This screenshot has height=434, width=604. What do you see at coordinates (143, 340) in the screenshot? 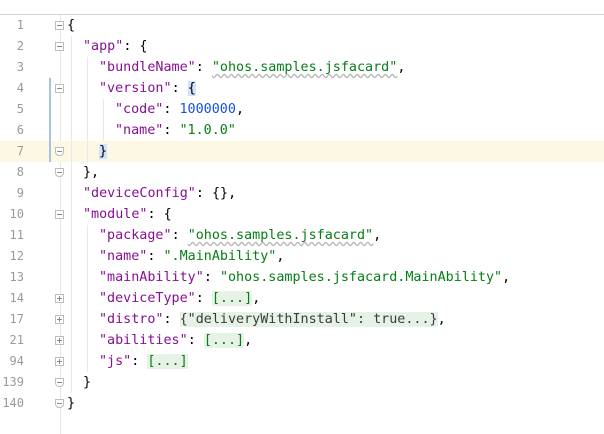
I see `json-key: "abilities"` at bounding box center [143, 340].